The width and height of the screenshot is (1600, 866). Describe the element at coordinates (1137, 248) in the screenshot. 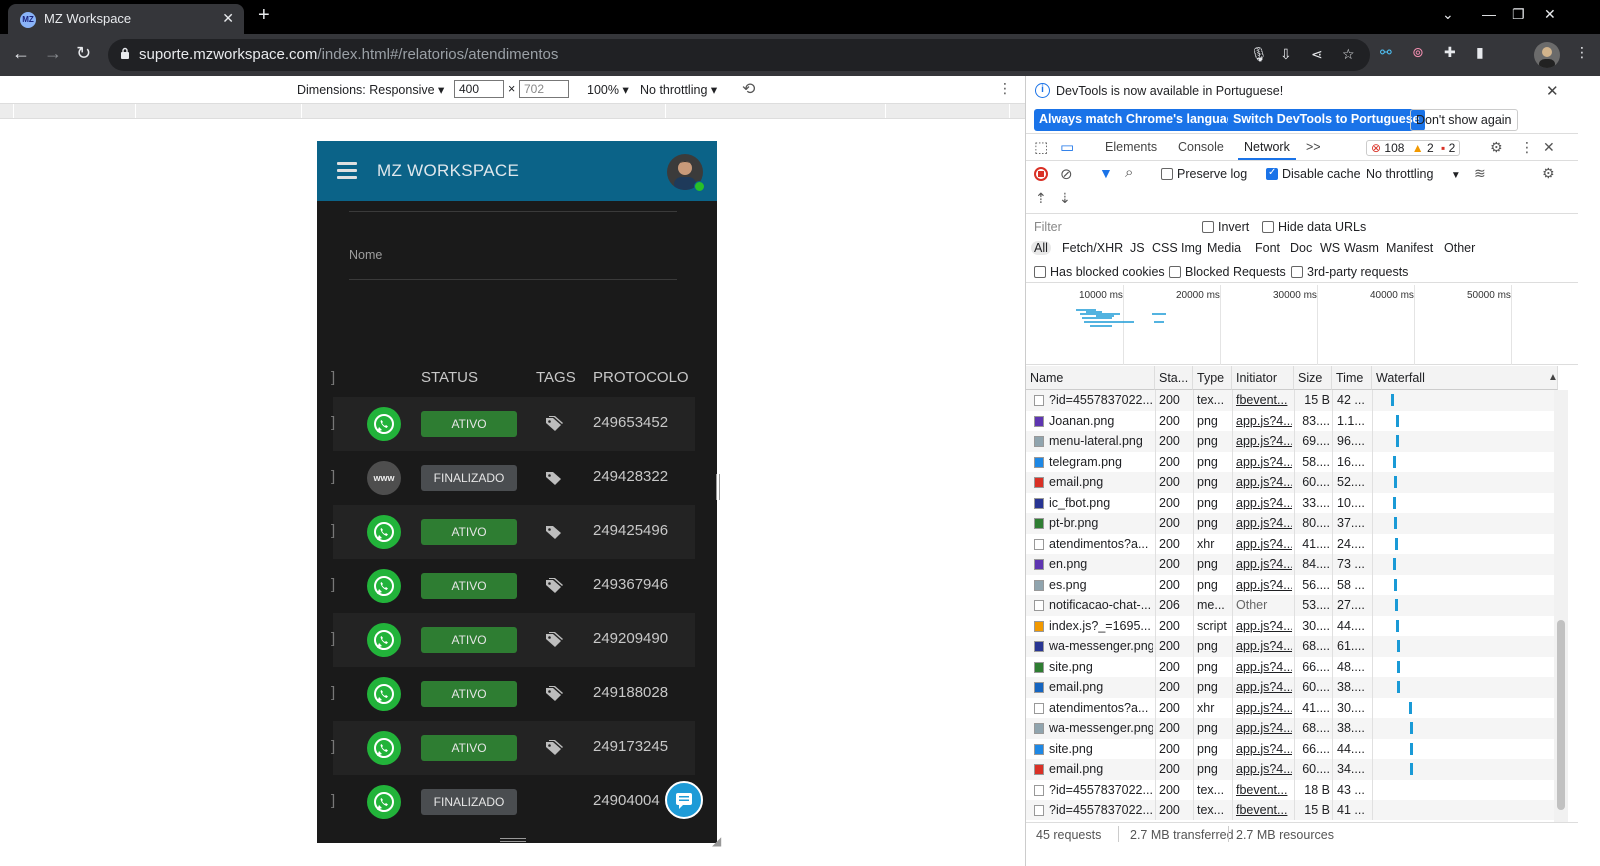

I see `filter-type-js: JS` at that location.